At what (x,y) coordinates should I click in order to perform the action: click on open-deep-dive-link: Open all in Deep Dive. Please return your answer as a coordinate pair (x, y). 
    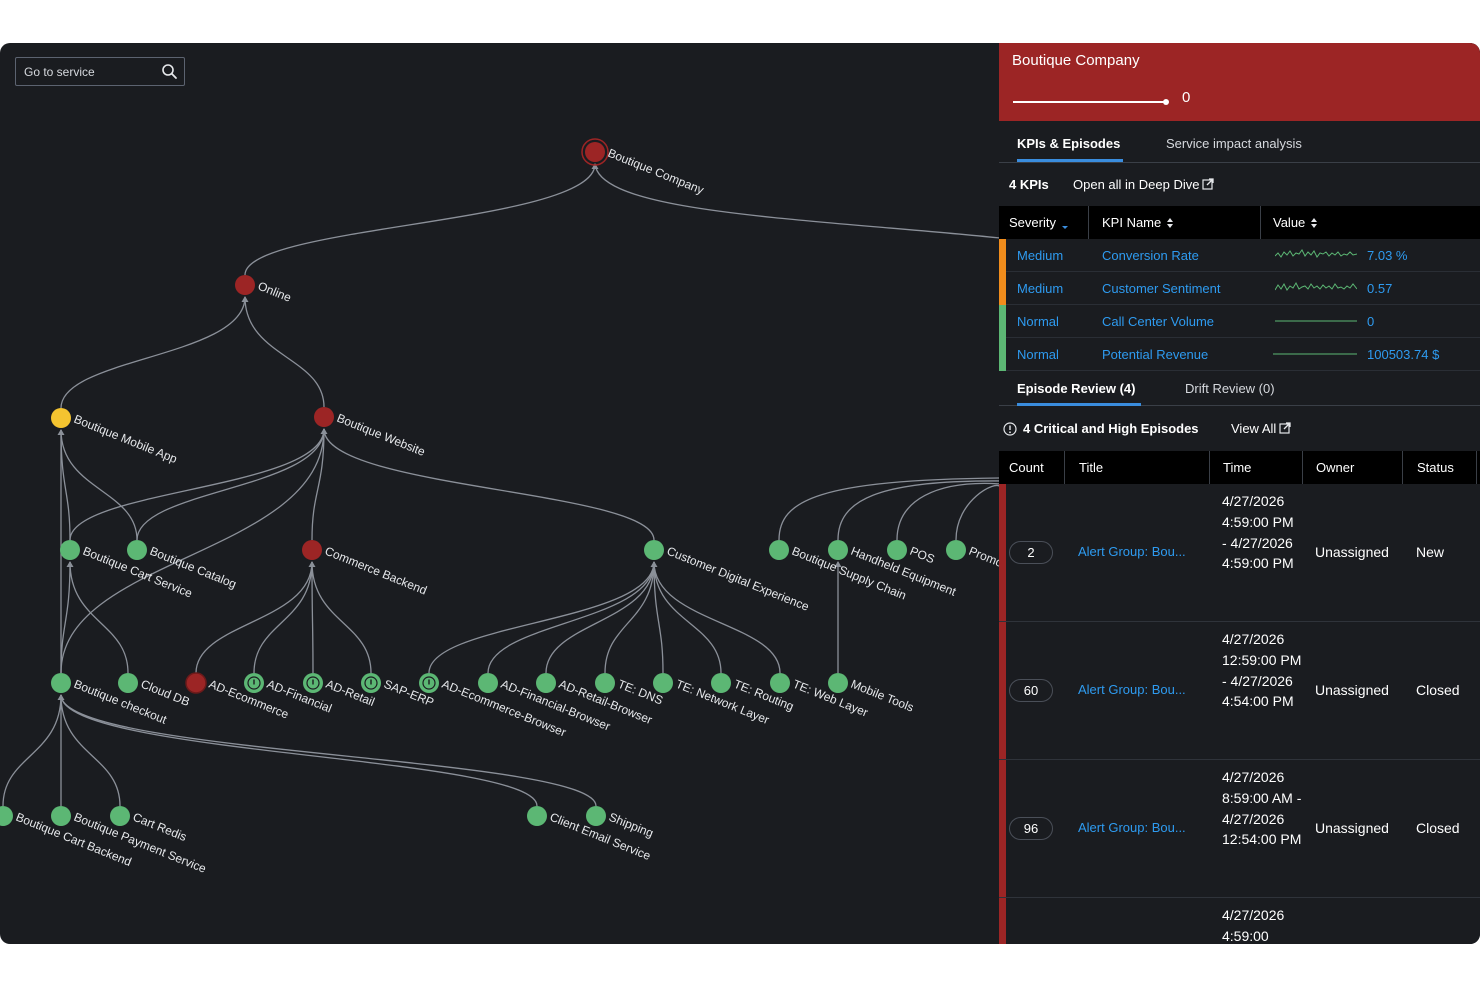
    Looking at the image, I should click on (1144, 184).